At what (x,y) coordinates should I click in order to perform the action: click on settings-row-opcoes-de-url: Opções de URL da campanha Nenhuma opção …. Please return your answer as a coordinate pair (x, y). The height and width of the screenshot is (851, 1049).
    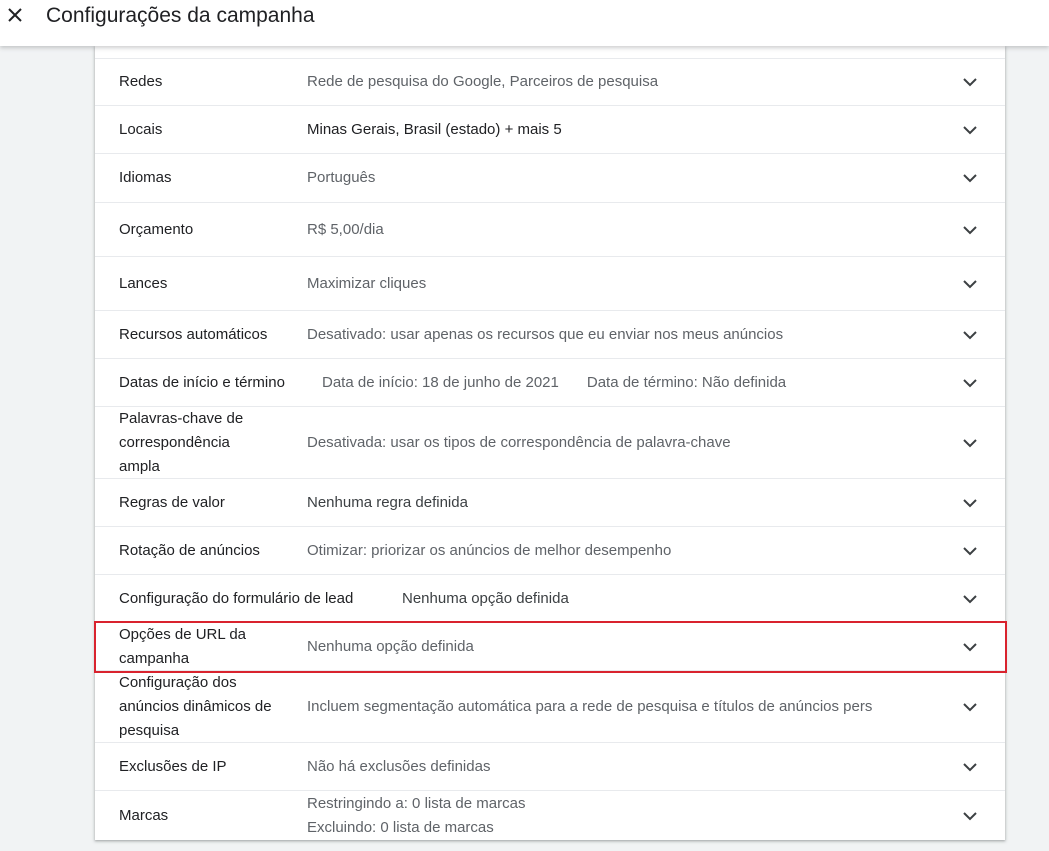
    Looking at the image, I should click on (550, 646).